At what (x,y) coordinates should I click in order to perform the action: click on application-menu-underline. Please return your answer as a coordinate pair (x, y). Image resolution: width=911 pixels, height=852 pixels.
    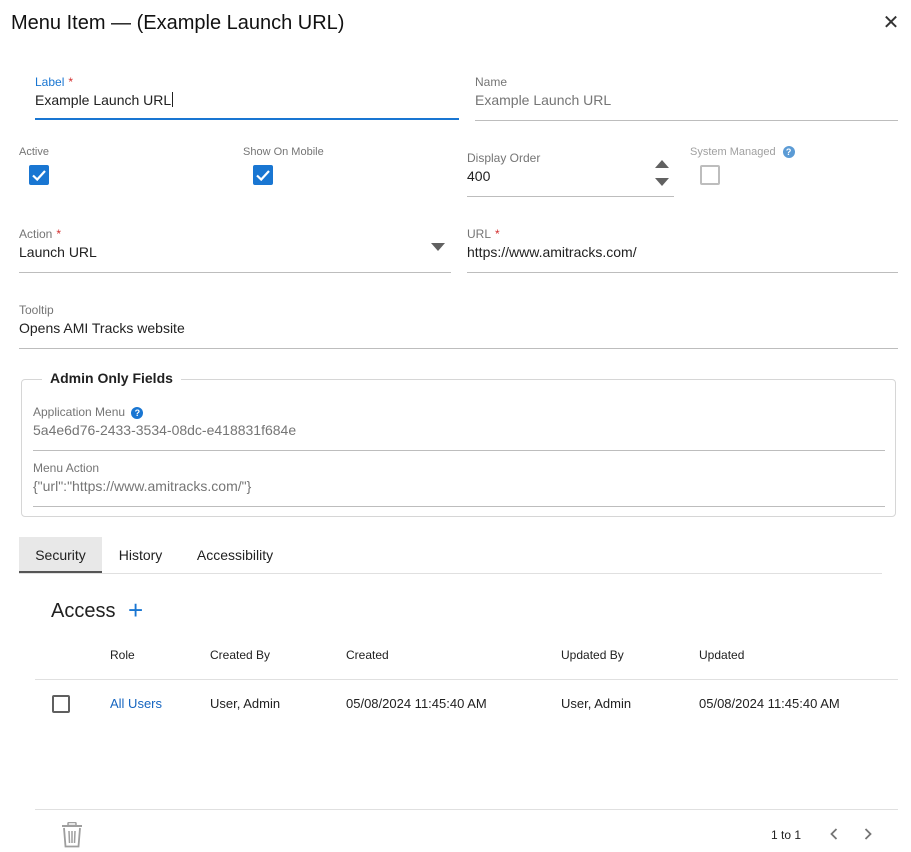
    Looking at the image, I should click on (459, 450).